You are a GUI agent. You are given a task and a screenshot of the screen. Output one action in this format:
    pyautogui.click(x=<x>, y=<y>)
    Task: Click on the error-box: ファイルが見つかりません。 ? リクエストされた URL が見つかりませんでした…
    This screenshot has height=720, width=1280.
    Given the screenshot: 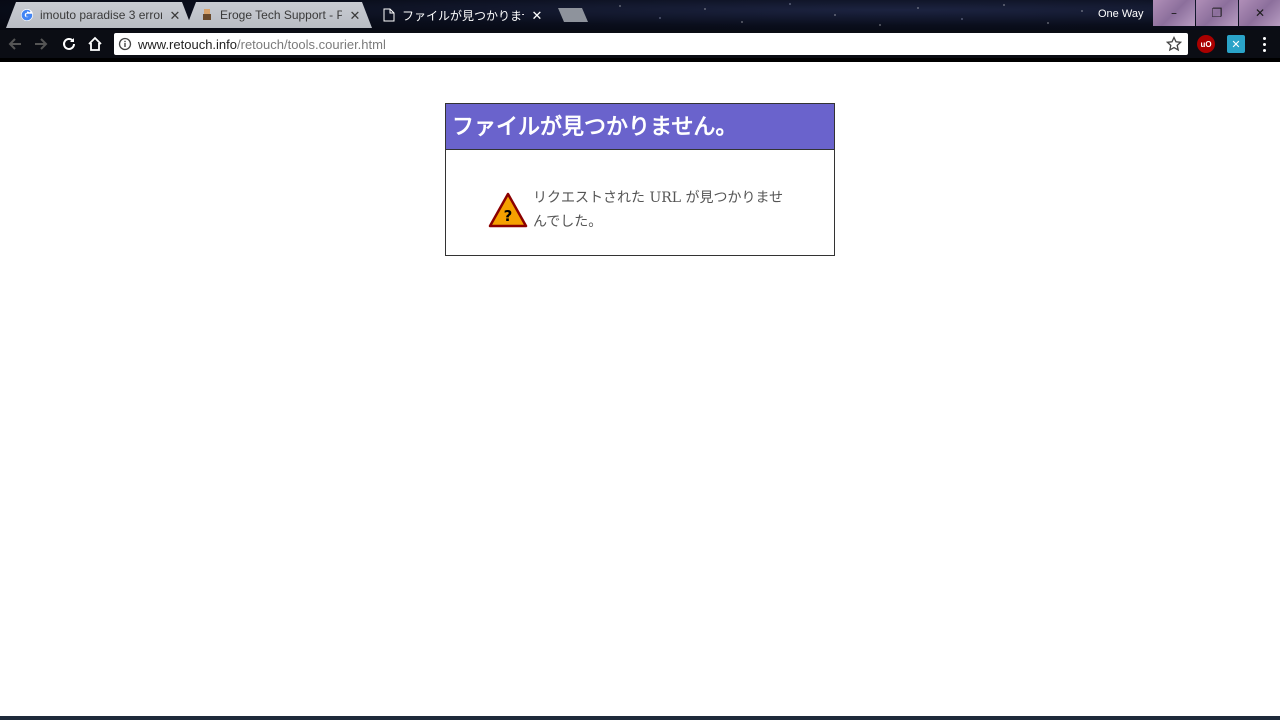 What is the action you would take?
    pyautogui.click(x=640, y=179)
    